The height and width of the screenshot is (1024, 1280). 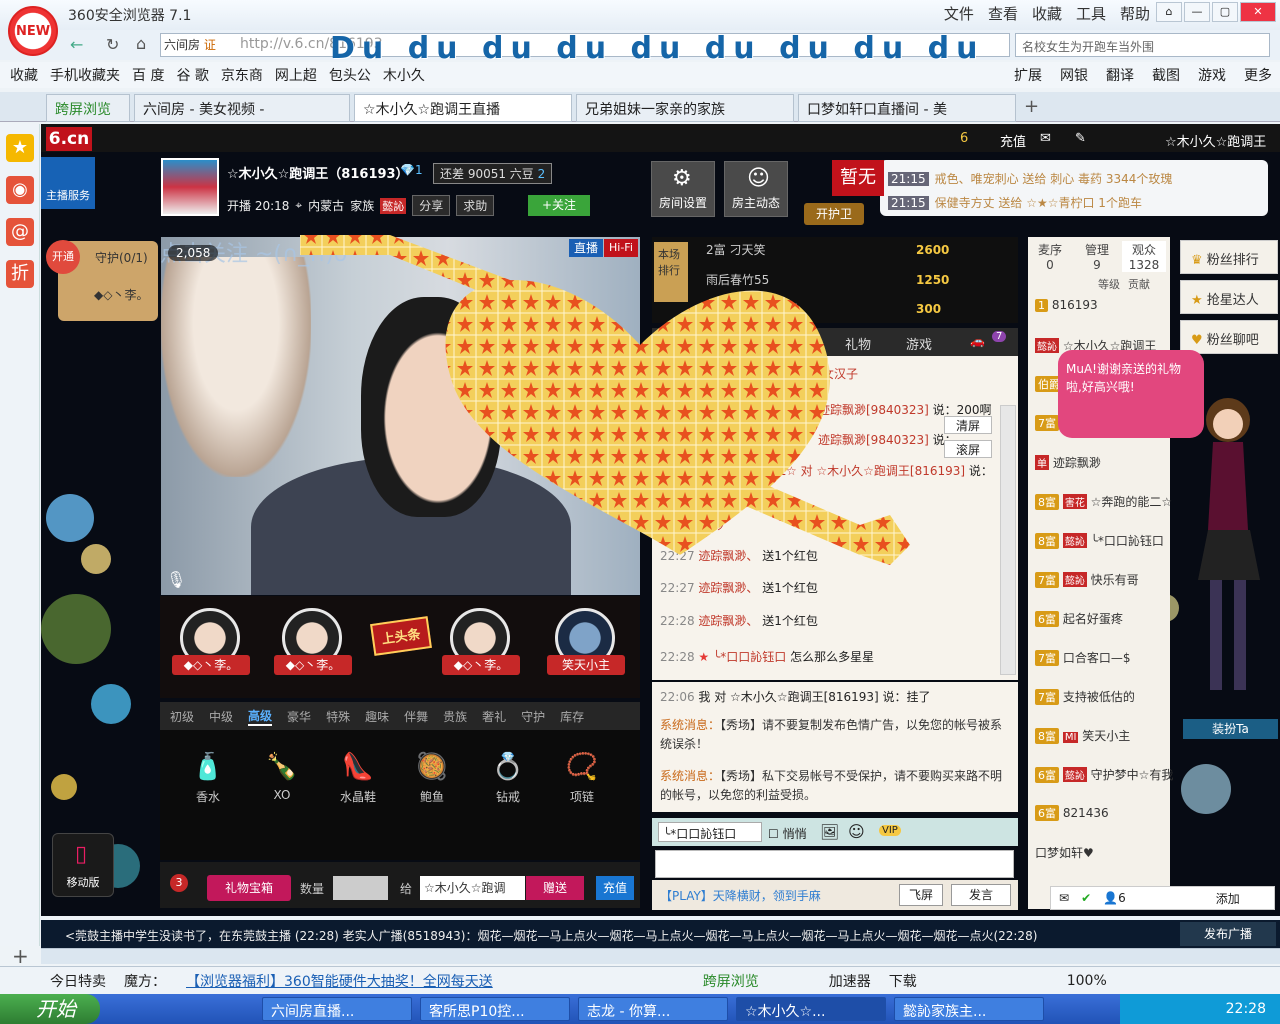 What do you see at coordinates (76, 44) in the screenshot?
I see `back-icon: ←` at bounding box center [76, 44].